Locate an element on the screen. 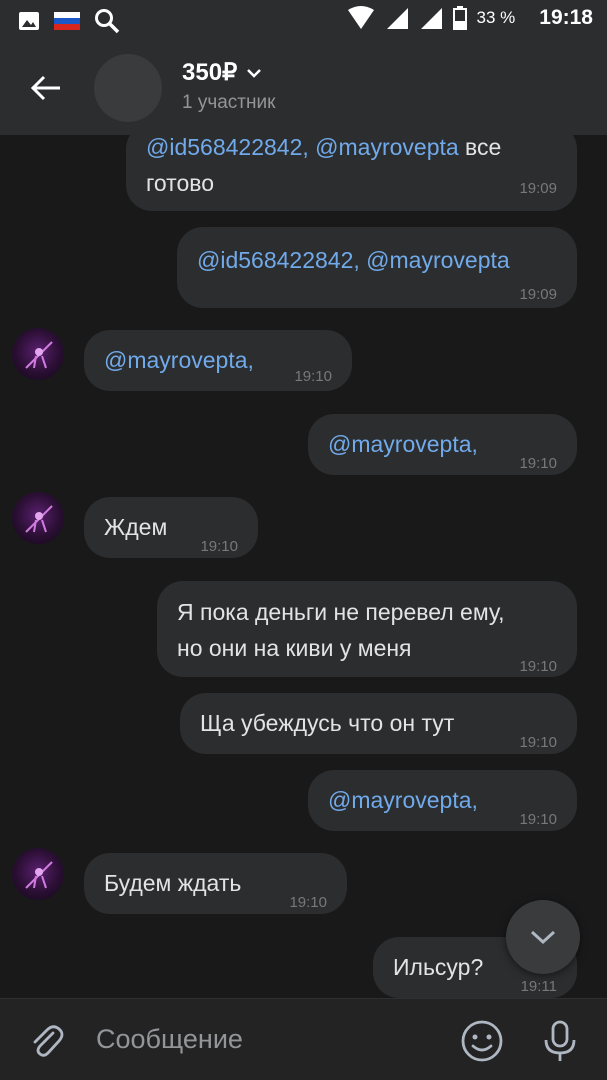  message-bubble-incoming: @mayrovepta, 19:10 is located at coordinates (218, 360).